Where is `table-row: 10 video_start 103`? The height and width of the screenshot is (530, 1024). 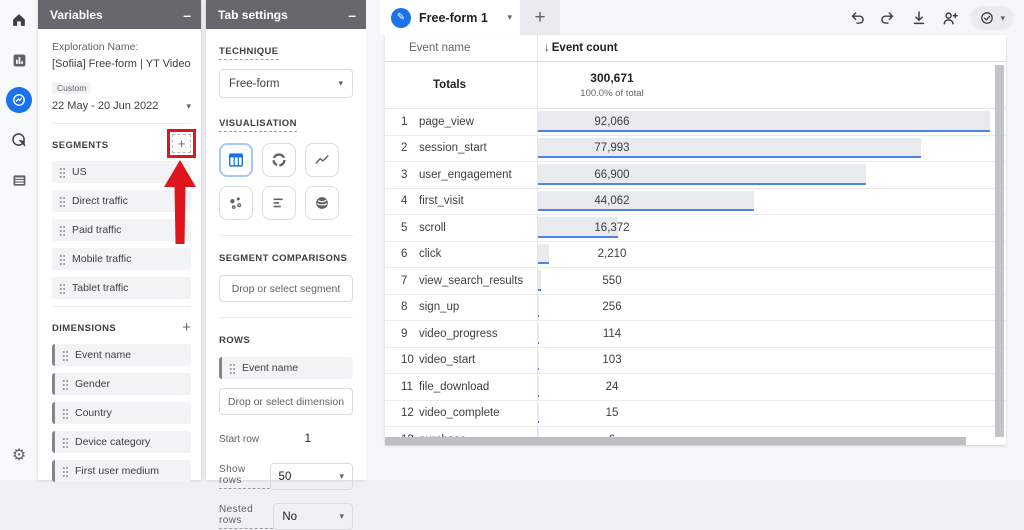 table-row: 10 video_start 103 is located at coordinates (695, 361).